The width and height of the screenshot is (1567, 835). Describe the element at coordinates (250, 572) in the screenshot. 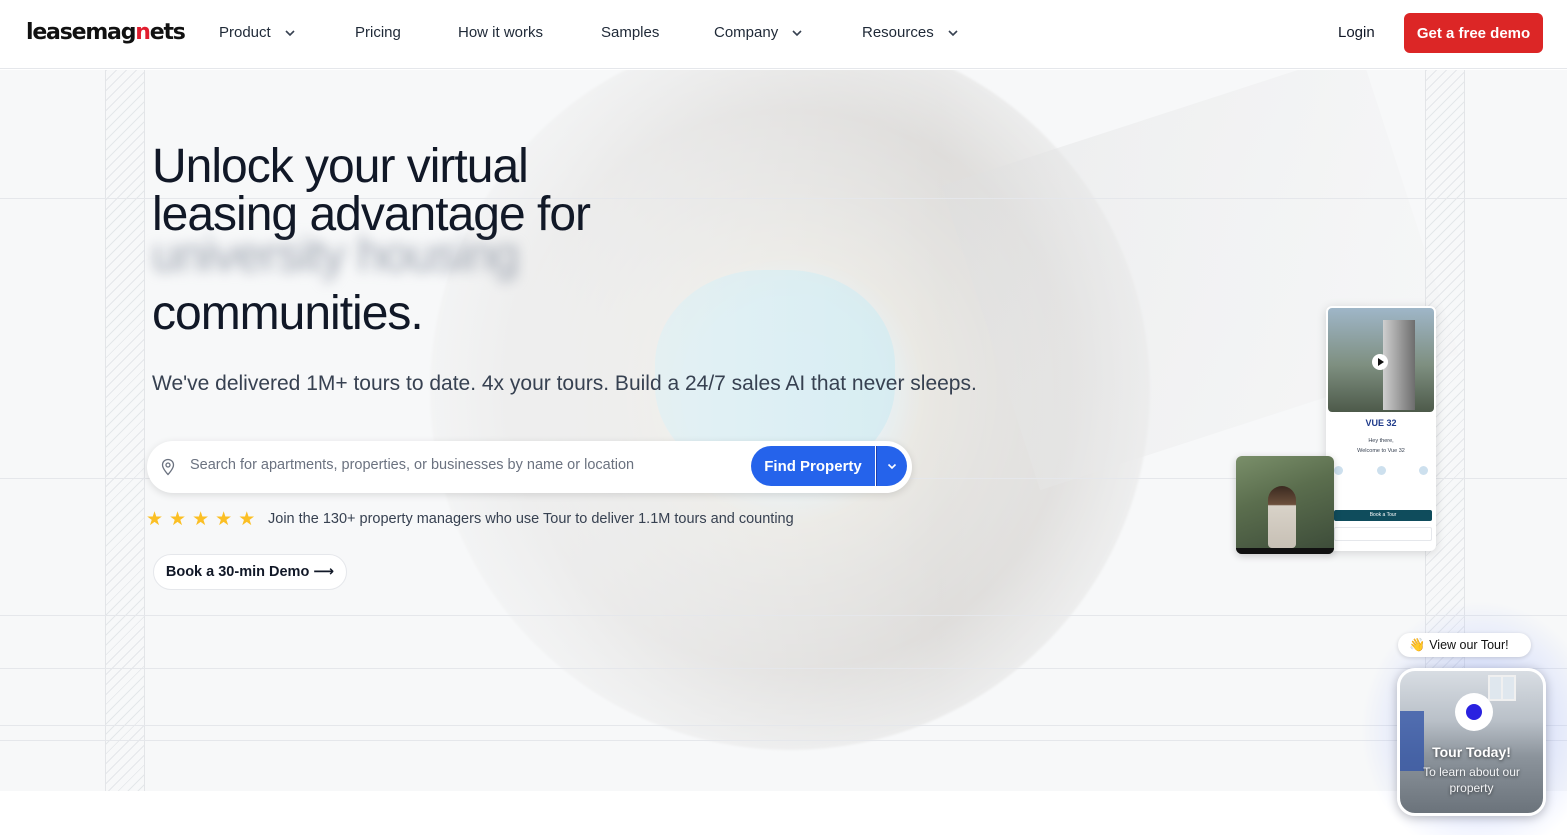

I see `book-demo-button: Book a 30-min Demo ⟶` at that location.